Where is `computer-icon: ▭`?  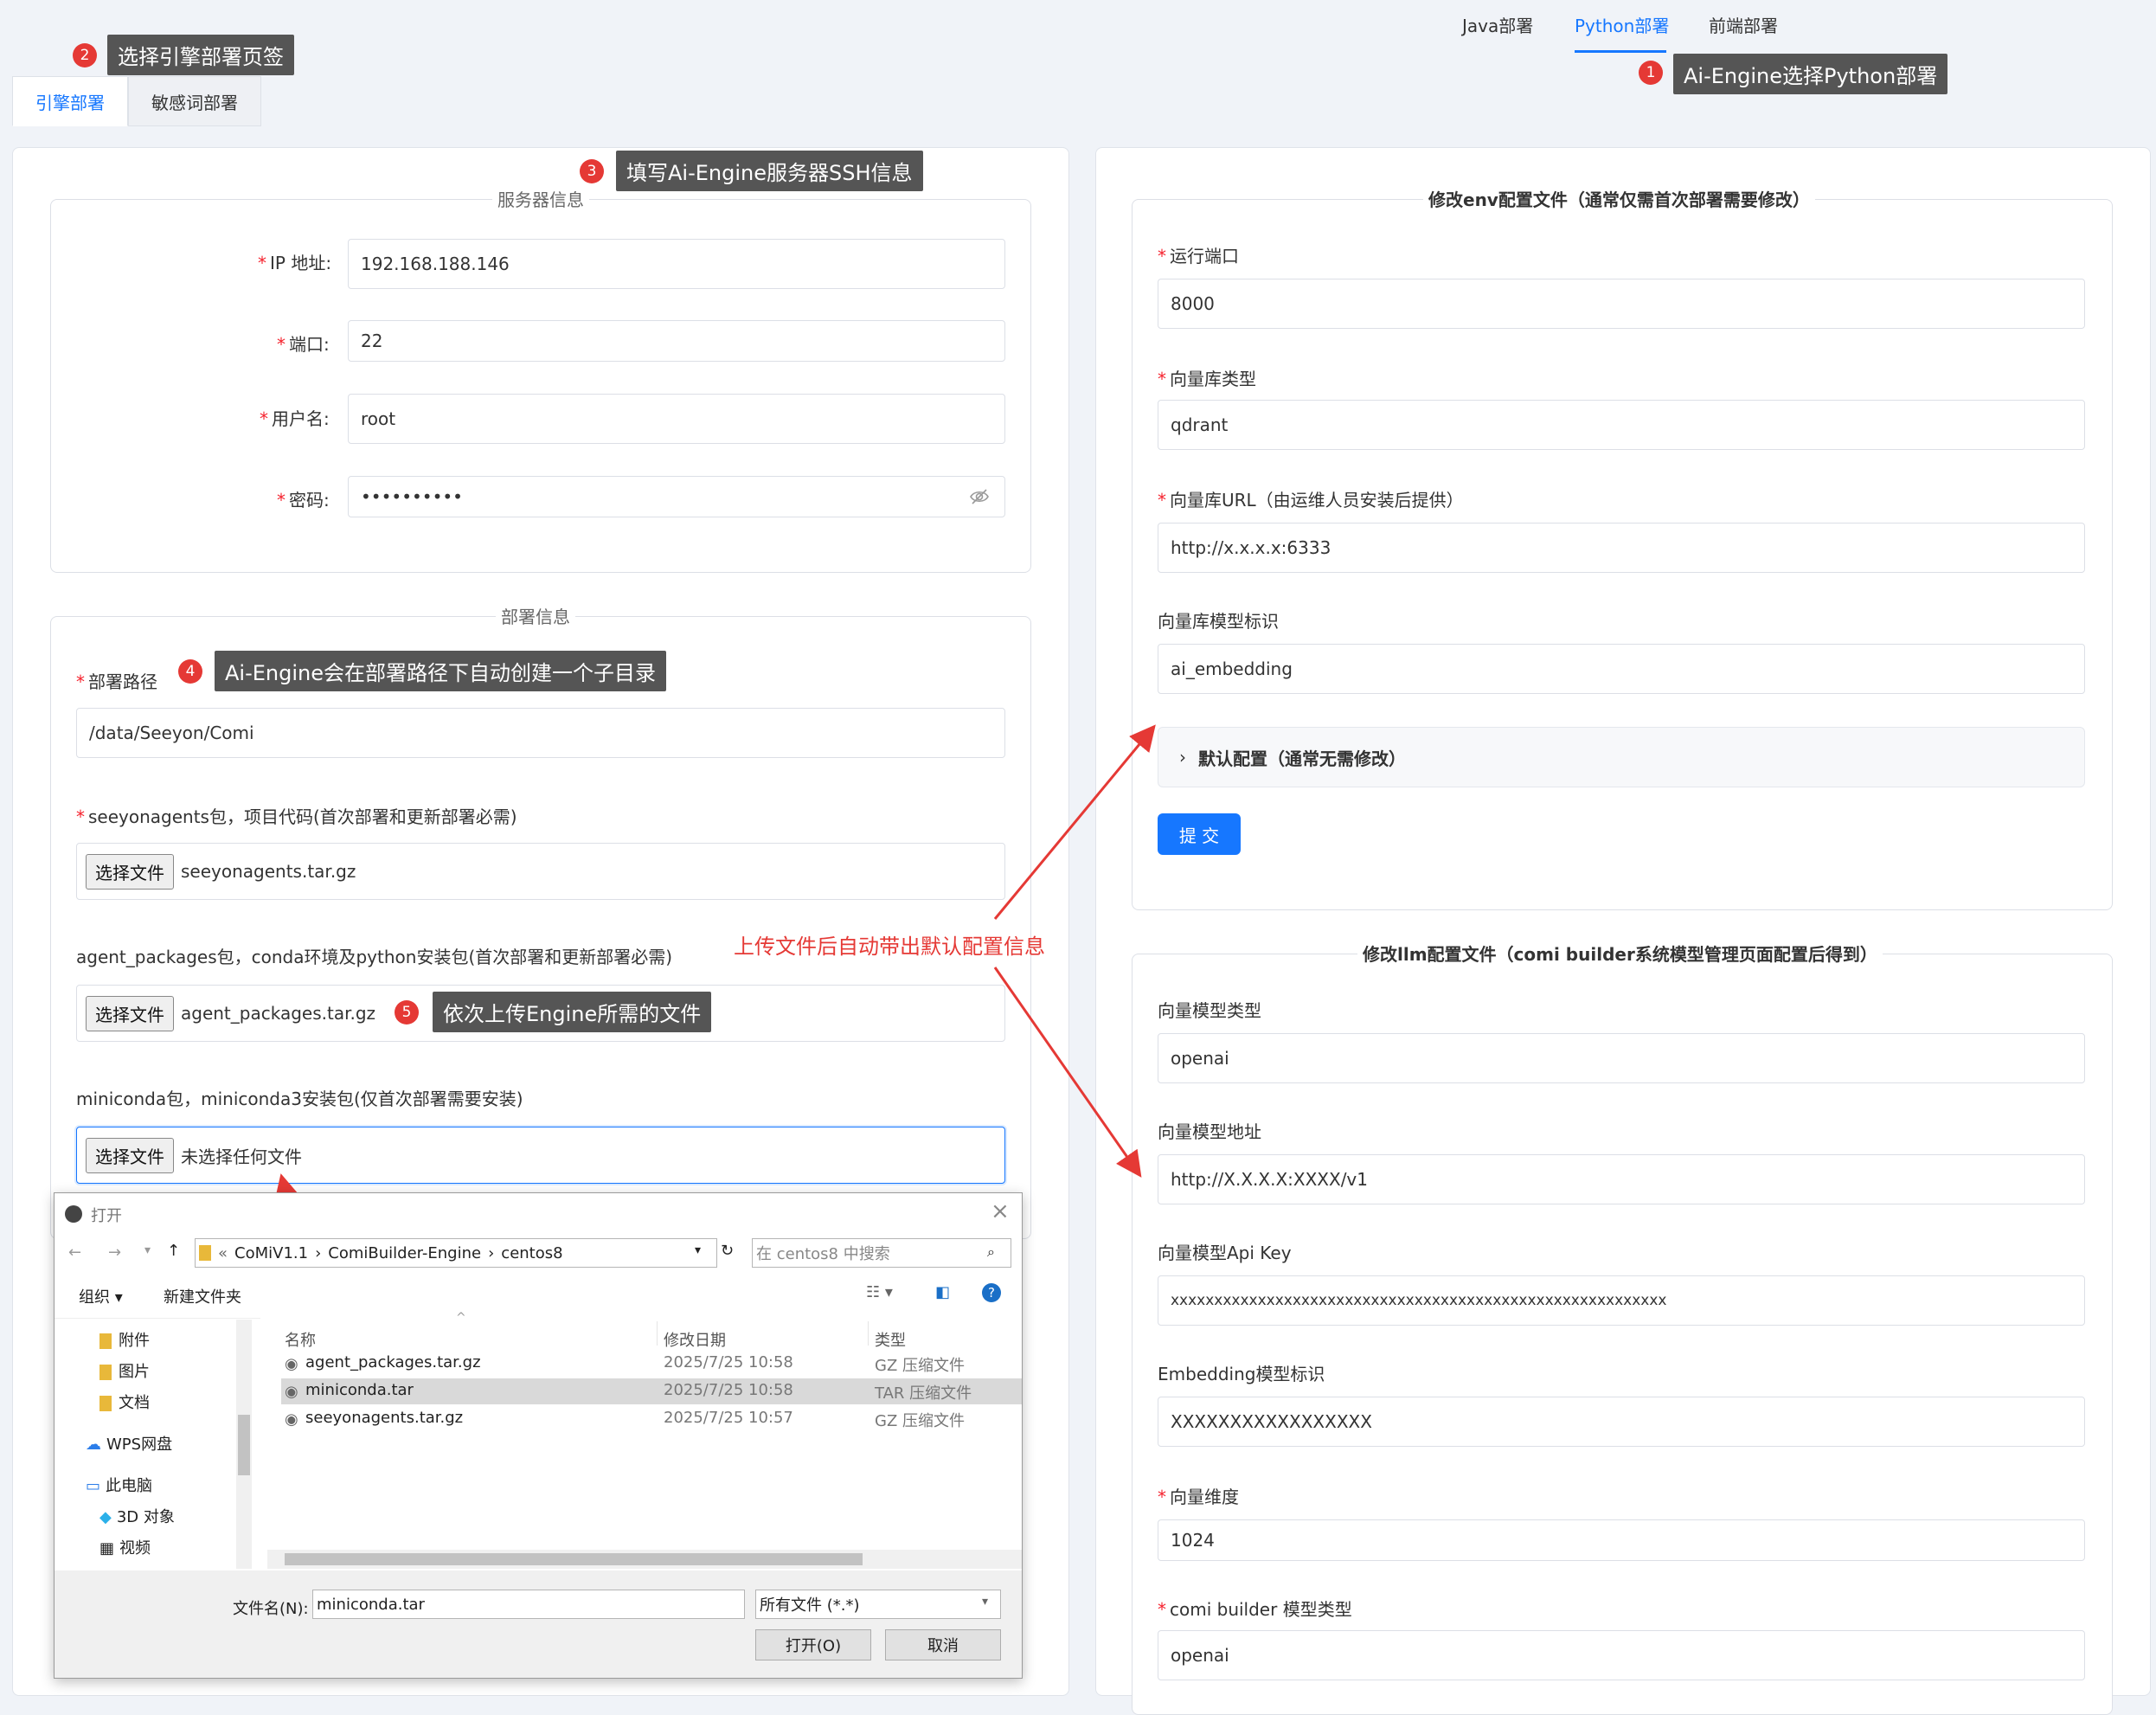
computer-icon: ▭ is located at coordinates (93, 1486).